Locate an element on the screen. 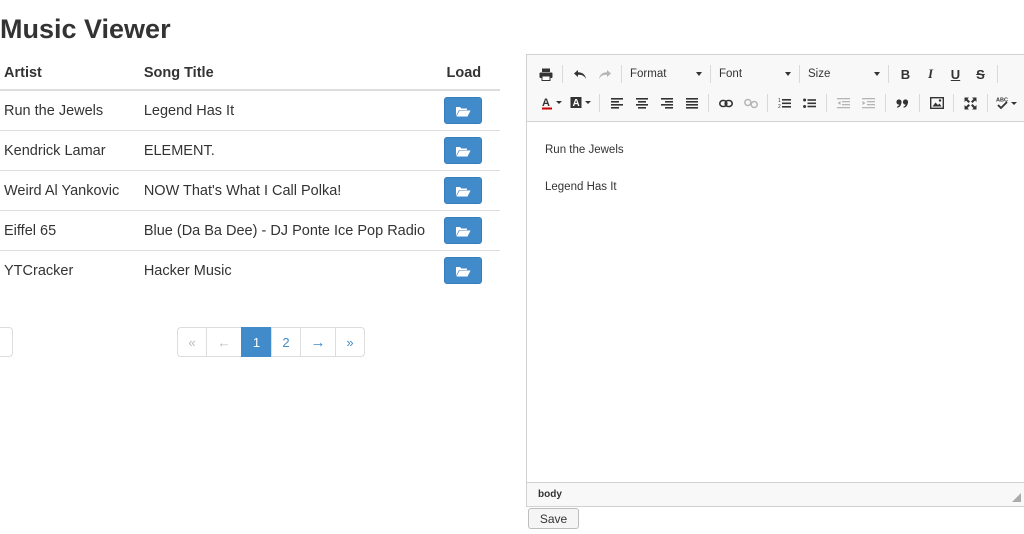 The image size is (1024, 534). ordered-list-icon: 12 is located at coordinates (785, 103).